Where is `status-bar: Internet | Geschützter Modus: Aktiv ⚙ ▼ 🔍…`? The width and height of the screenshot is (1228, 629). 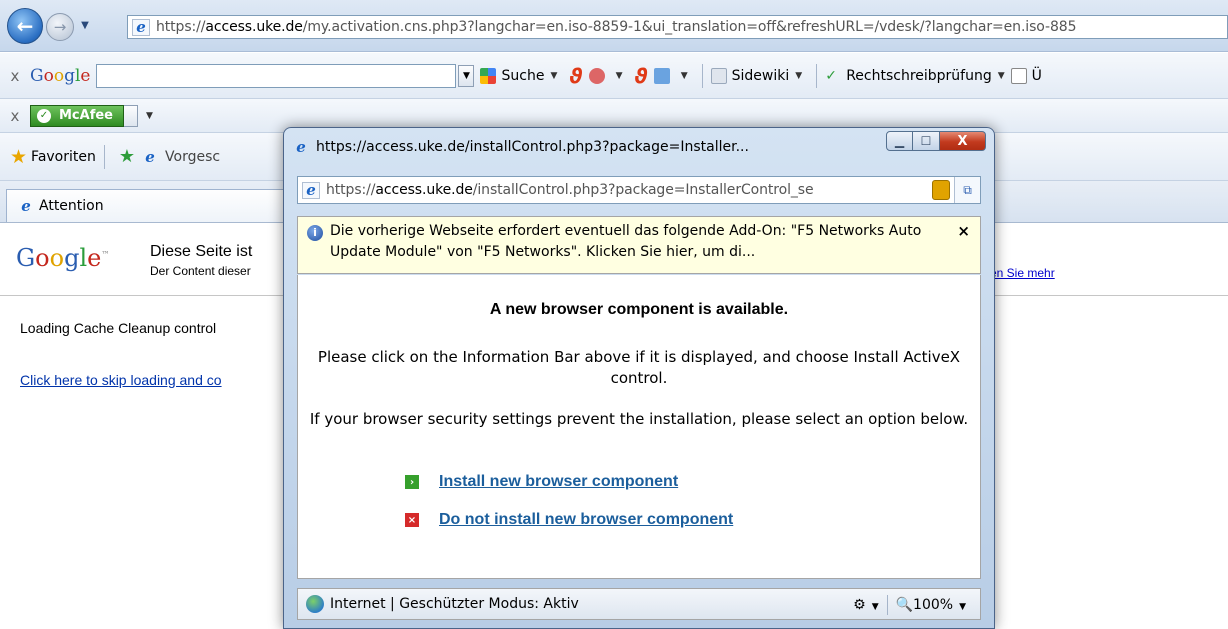 status-bar: Internet | Geschützter Modus: Aktiv ⚙ ▼ 🔍… is located at coordinates (639, 604).